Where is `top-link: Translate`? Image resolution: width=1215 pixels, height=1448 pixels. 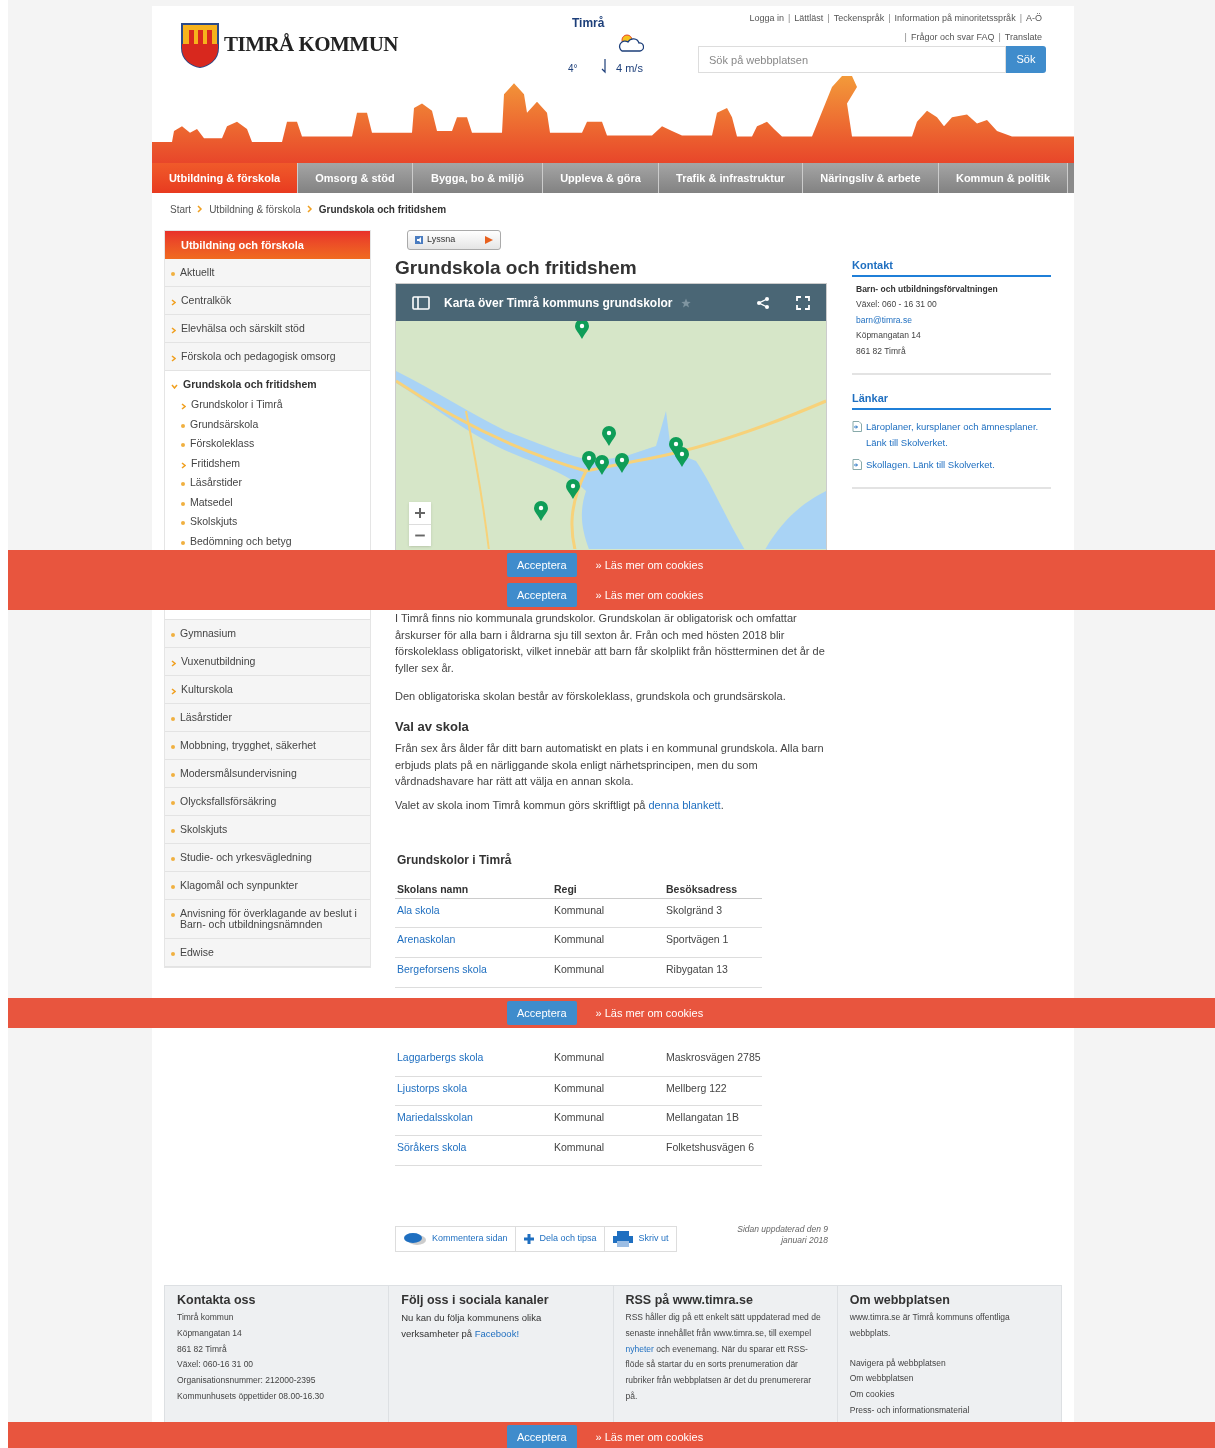 top-link: Translate is located at coordinates (1023, 37).